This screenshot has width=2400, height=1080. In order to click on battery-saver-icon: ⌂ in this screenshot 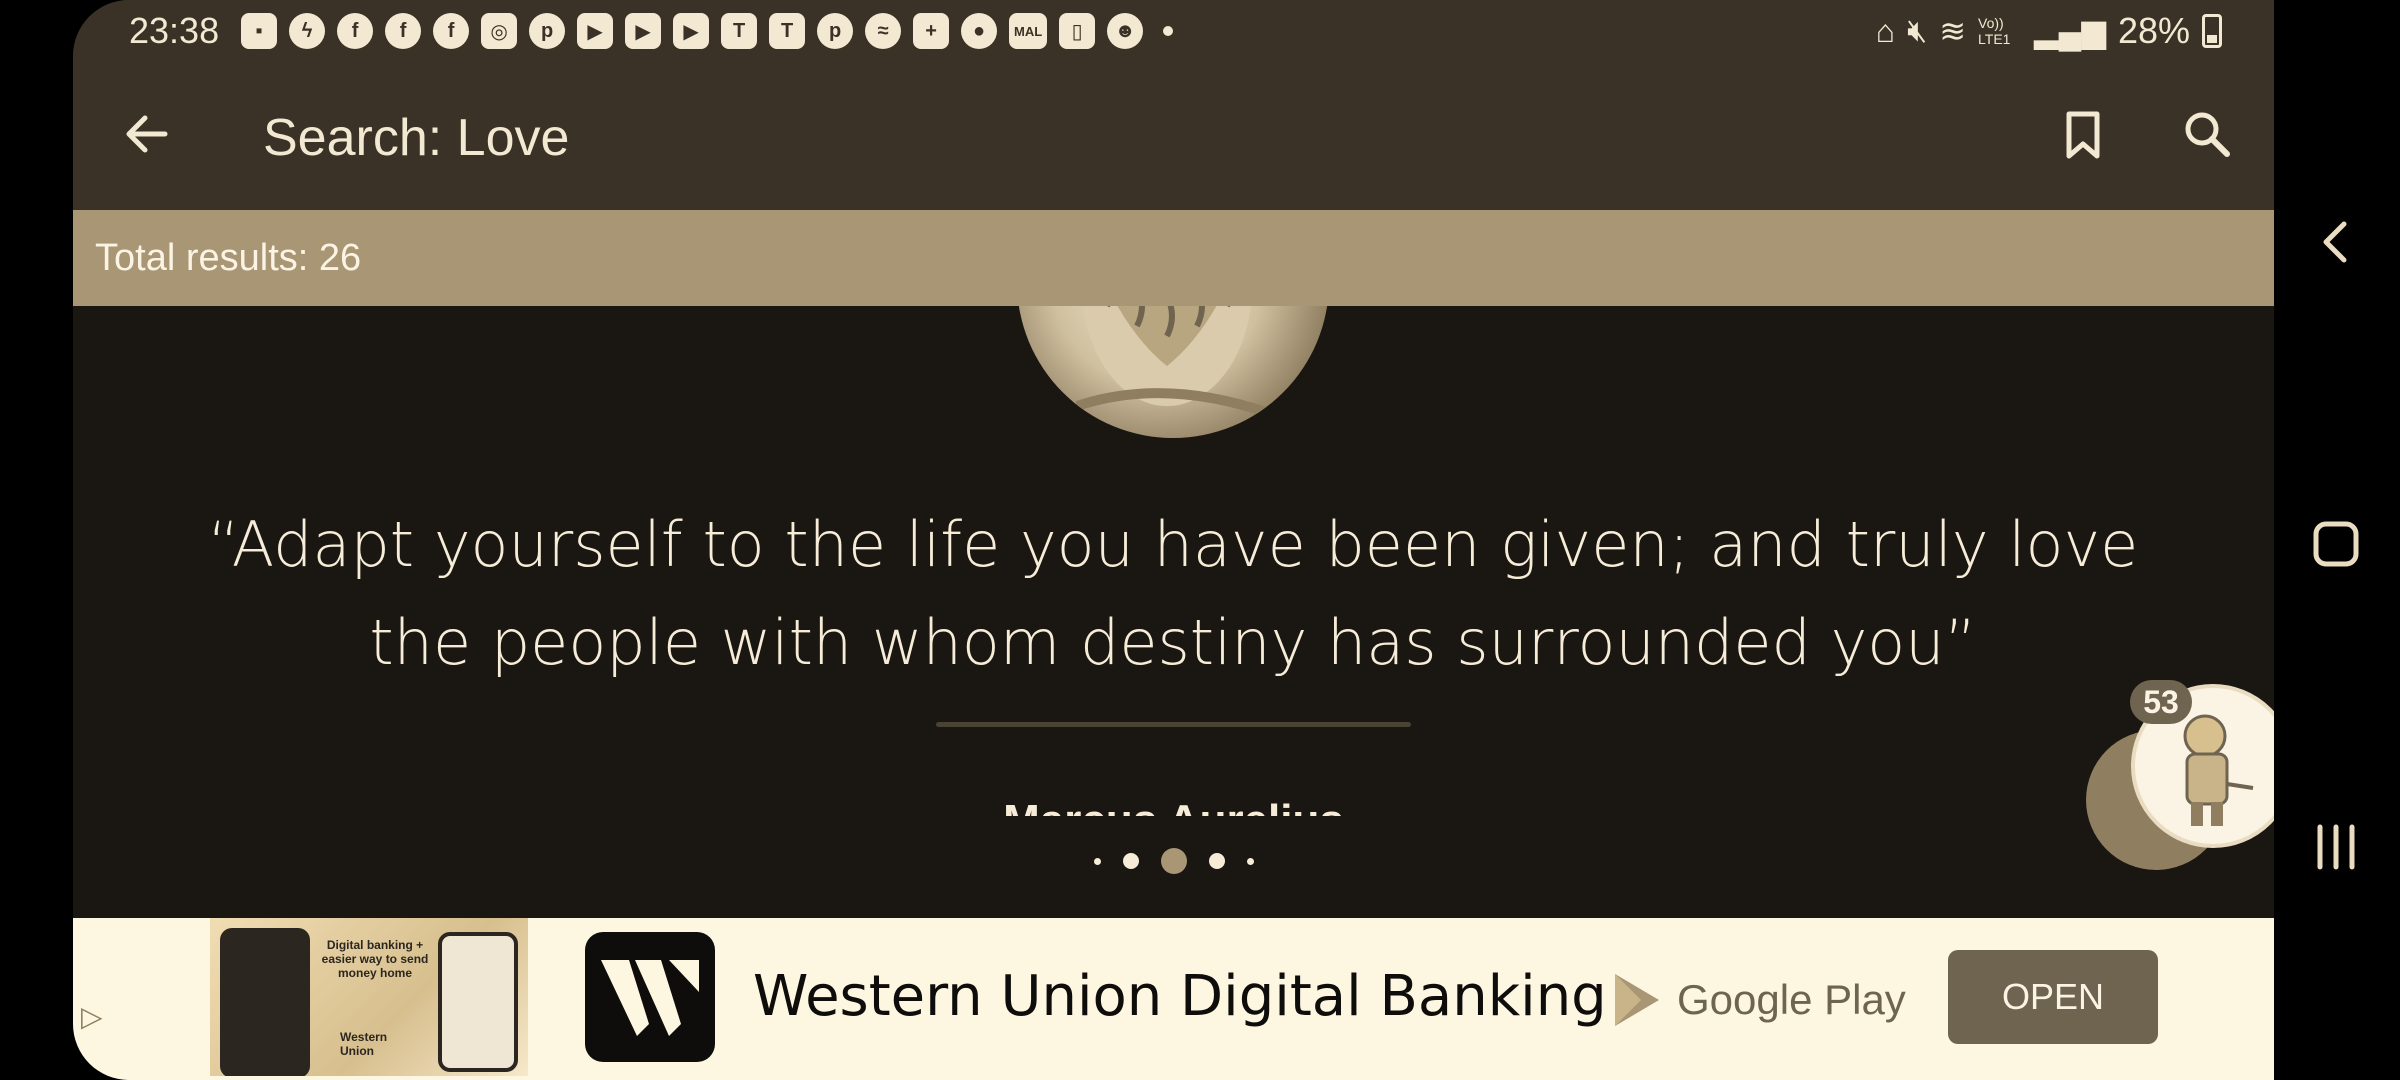, I will do `click(1885, 30)`.